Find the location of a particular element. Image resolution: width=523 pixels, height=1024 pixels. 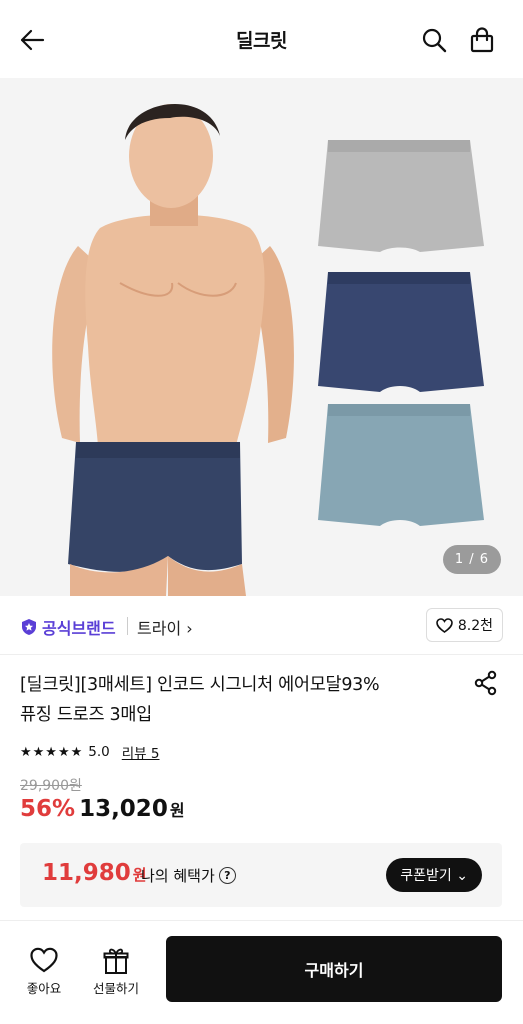

discount-rate: 56% is located at coordinates (48, 809).